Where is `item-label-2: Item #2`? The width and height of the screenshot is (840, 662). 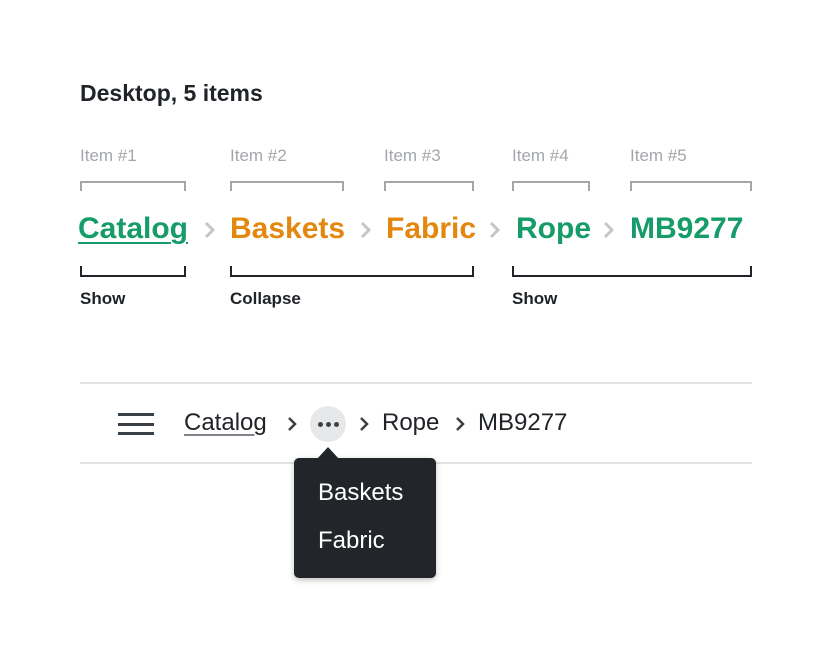 item-label-2: Item #2 is located at coordinates (258, 155).